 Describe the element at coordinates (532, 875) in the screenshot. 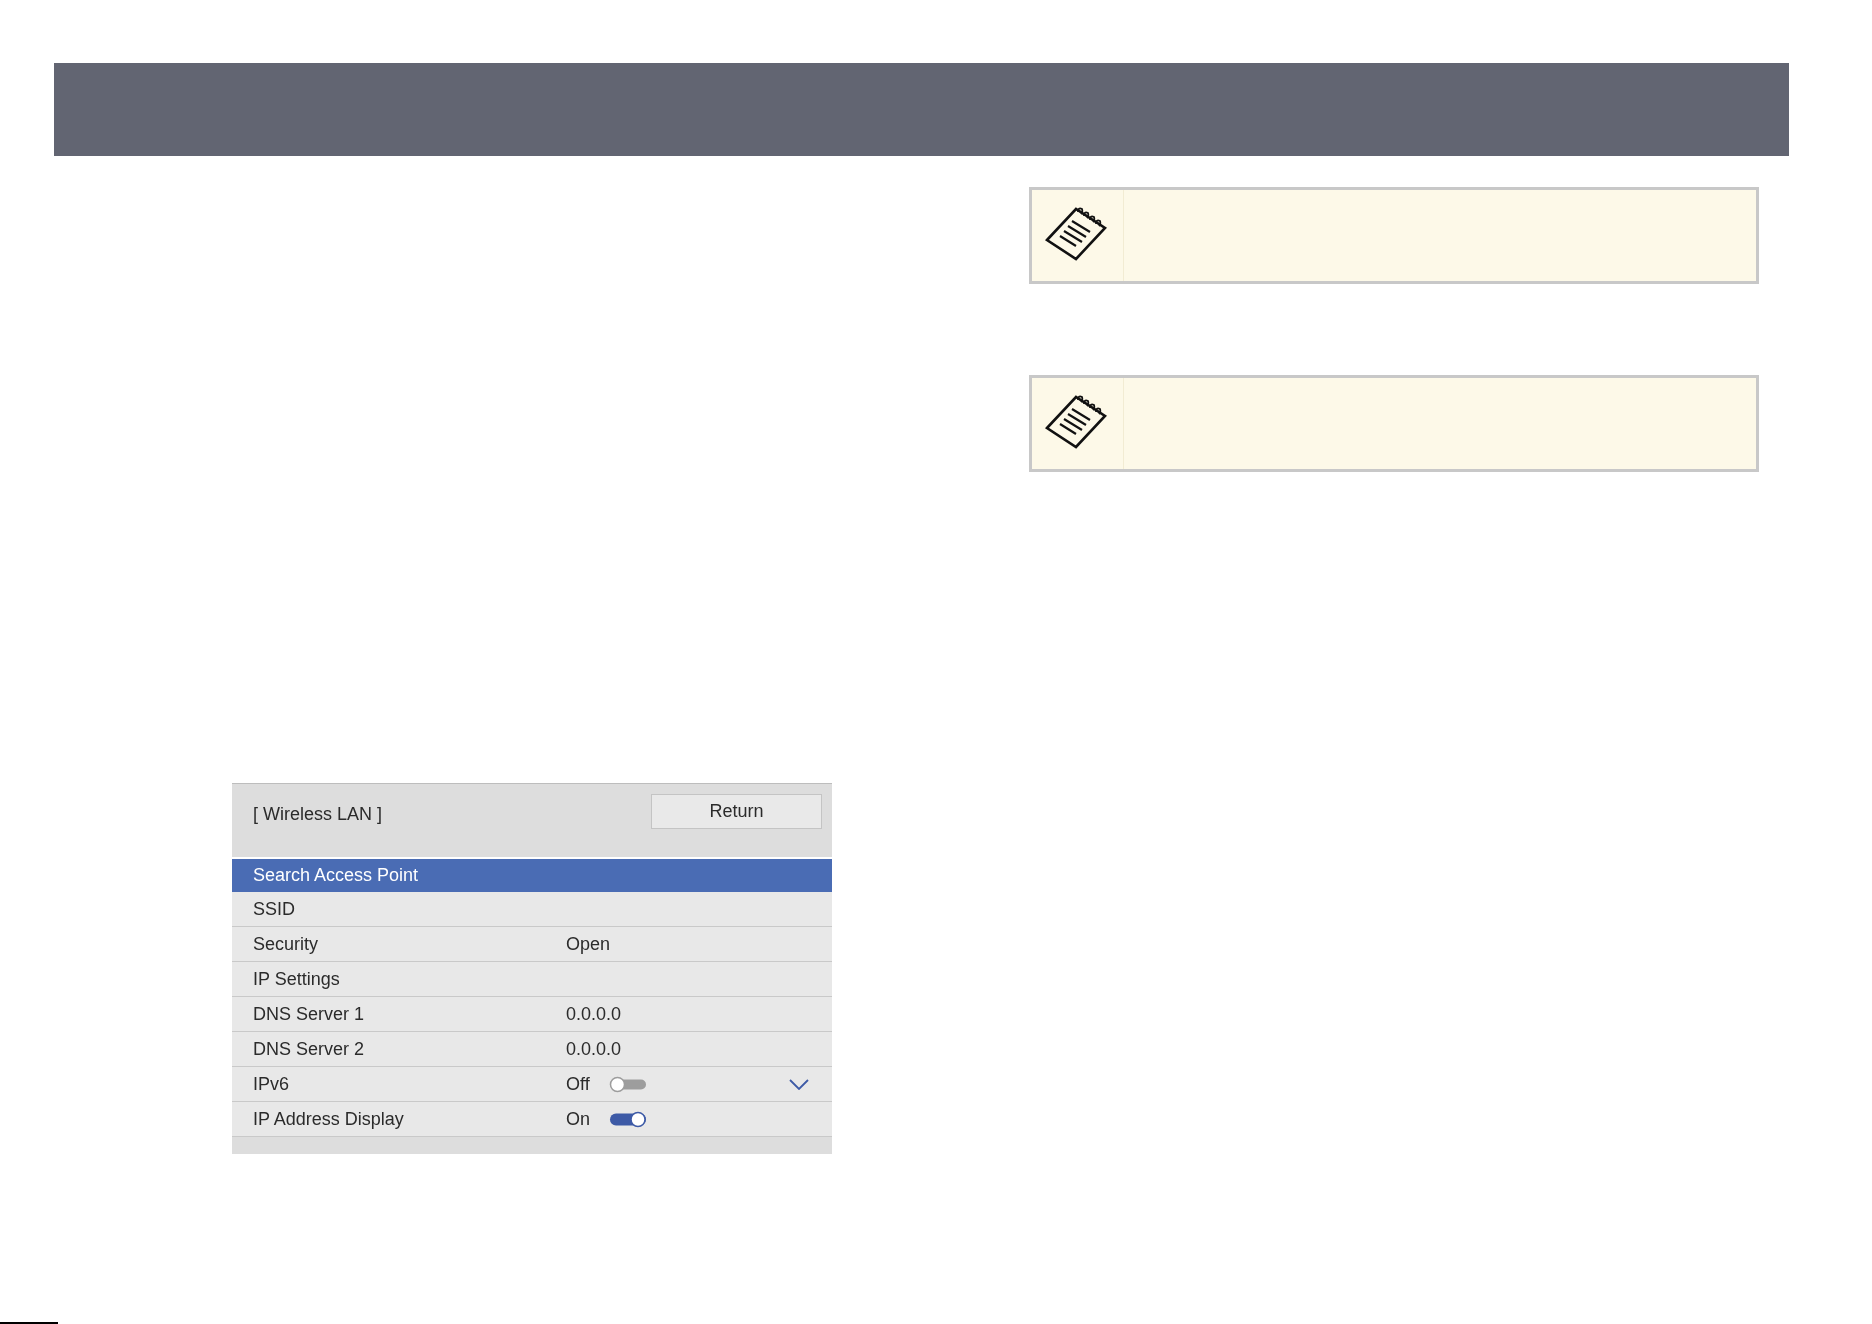

I see `menu-row: Search Access Point` at that location.